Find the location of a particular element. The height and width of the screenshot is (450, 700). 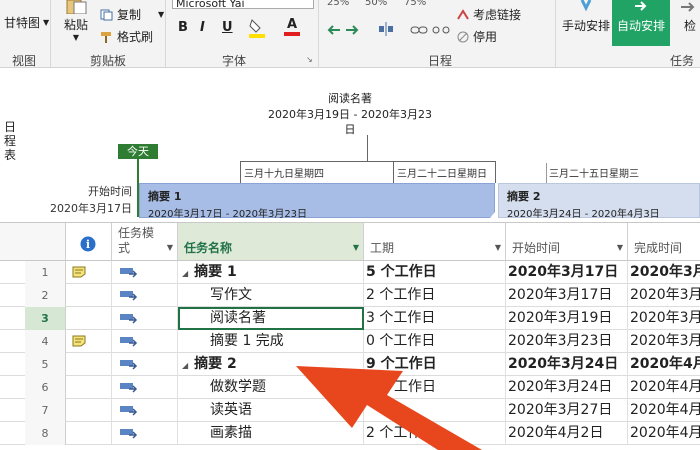

timeline-summary-bar-2: 摘要 2 2020年3月24日 - 2020年4月3日 is located at coordinates (599, 201).